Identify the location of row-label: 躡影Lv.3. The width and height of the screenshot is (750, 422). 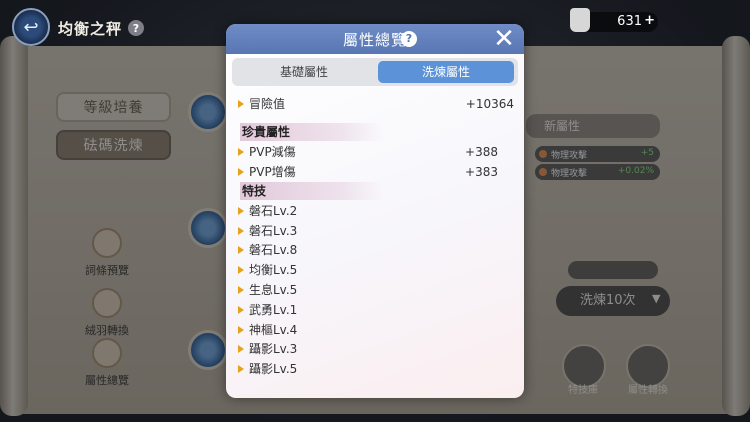
(273, 349).